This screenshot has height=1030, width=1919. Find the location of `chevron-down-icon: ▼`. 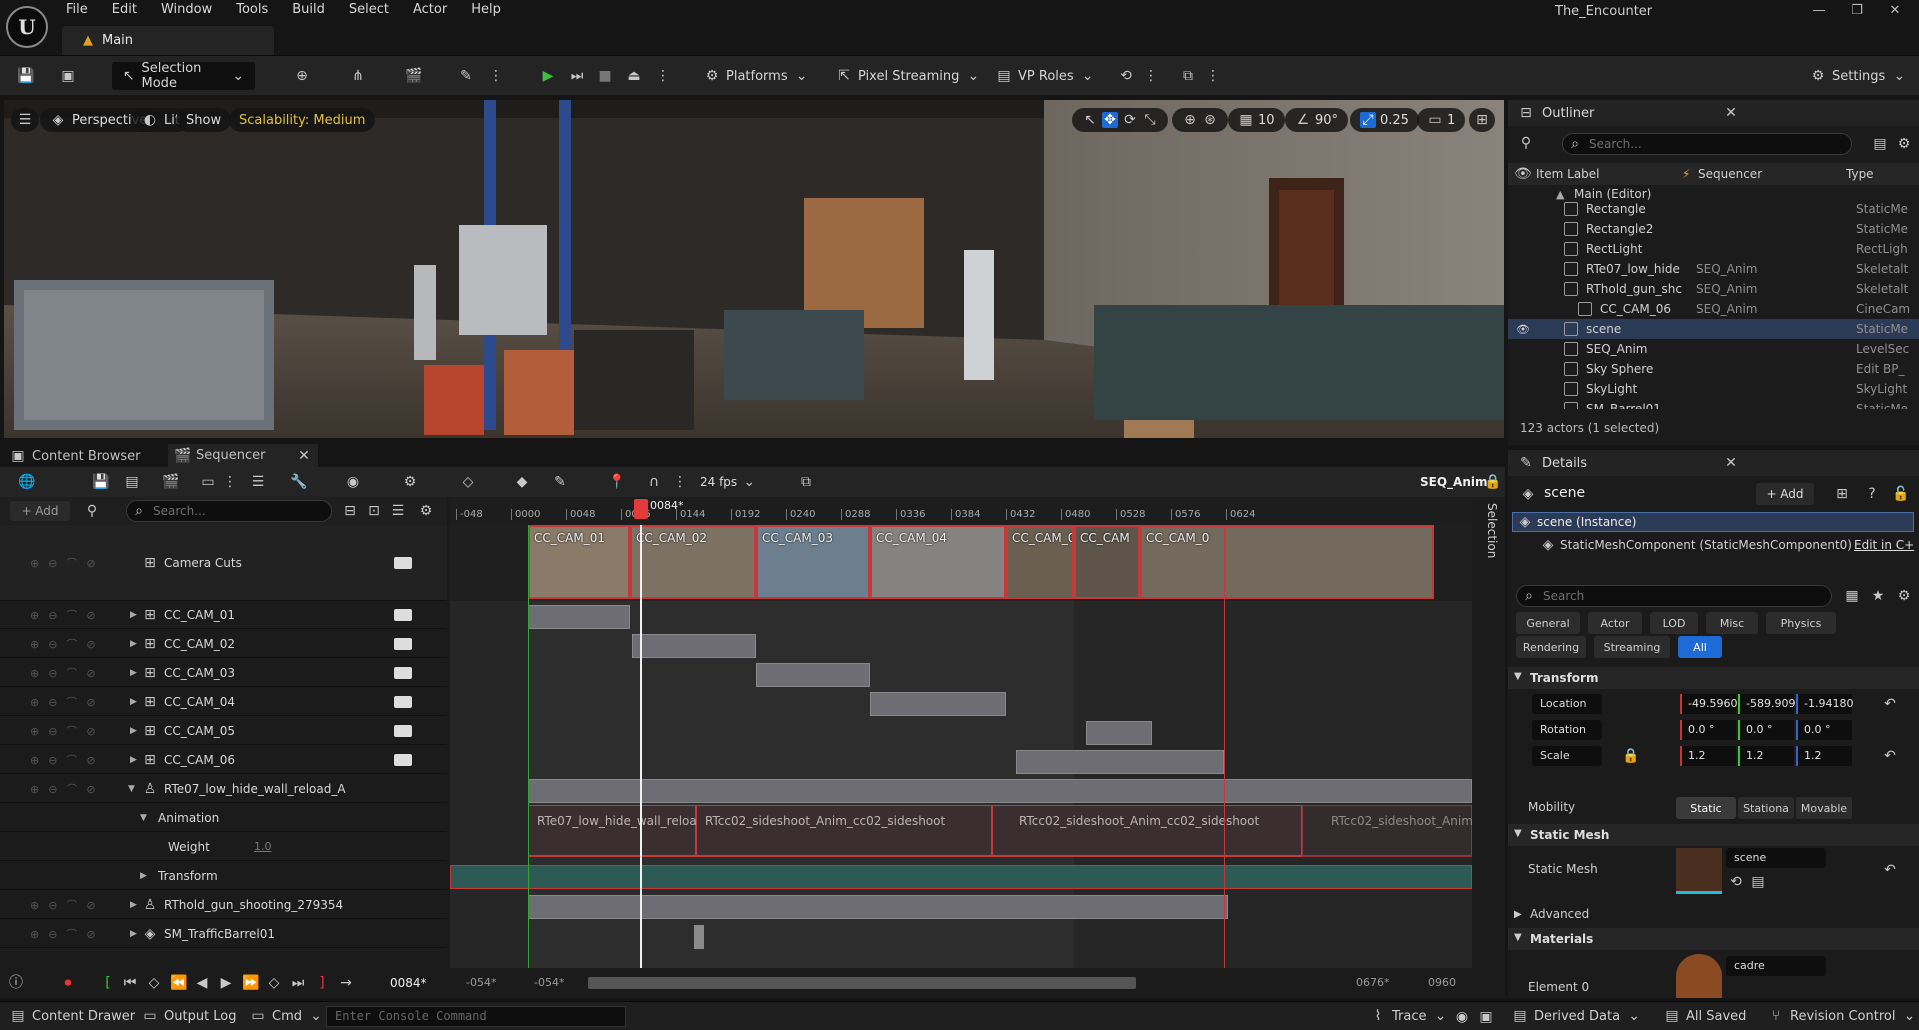

chevron-down-icon: ▼ is located at coordinates (131, 789).